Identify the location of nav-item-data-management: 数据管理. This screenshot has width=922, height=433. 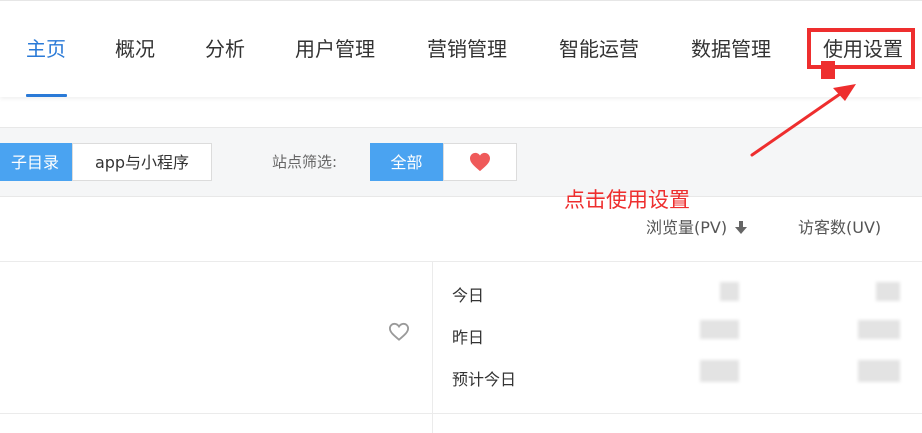
(731, 49).